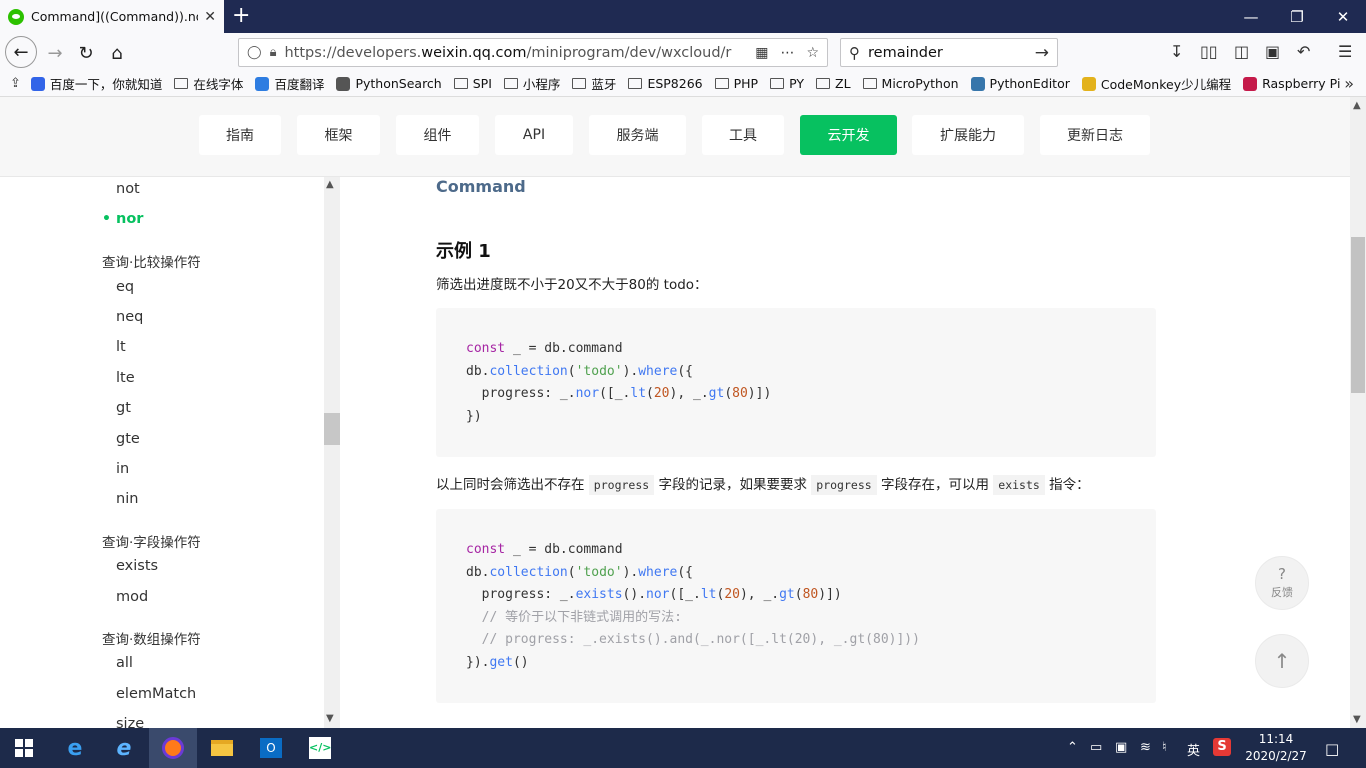 The height and width of the screenshot is (768, 1366). What do you see at coordinates (86, 53) in the screenshot?
I see `reload-button: ↻` at bounding box center [86, 53].